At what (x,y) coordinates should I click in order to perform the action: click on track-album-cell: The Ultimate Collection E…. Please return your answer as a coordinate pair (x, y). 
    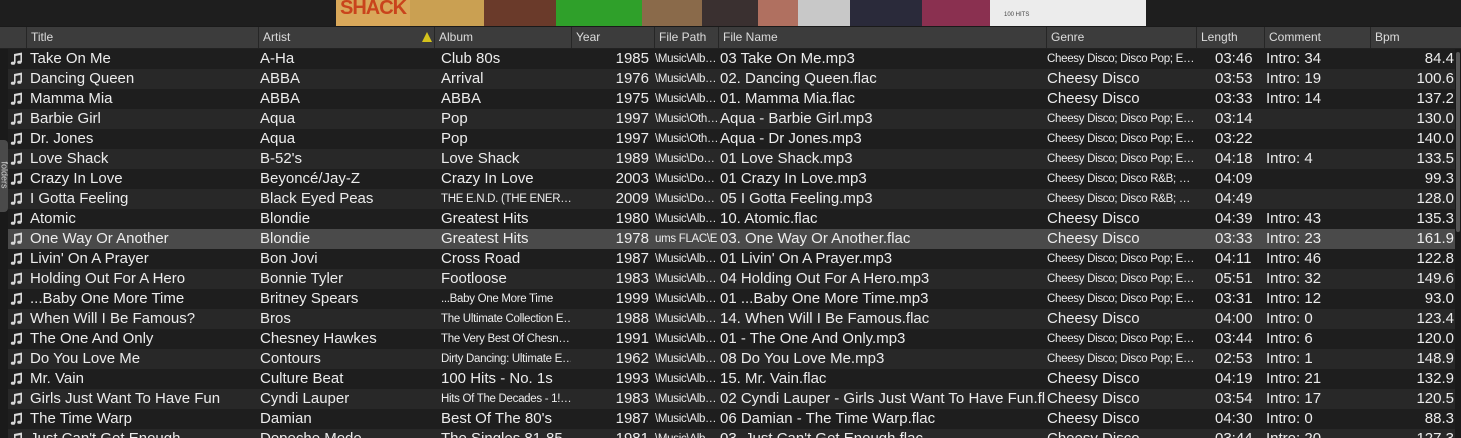
    Looking at the image, I should click on (506, 319).